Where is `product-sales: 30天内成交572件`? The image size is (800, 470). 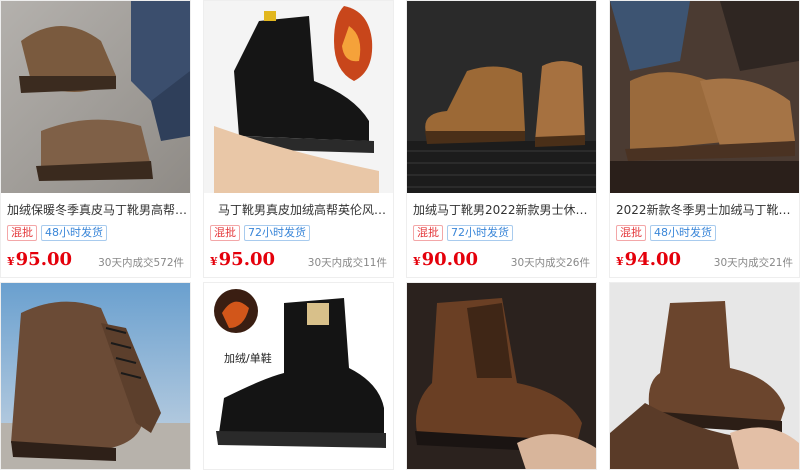 product-sales: 30天内成交572件 is located at coordinates (141, 263).